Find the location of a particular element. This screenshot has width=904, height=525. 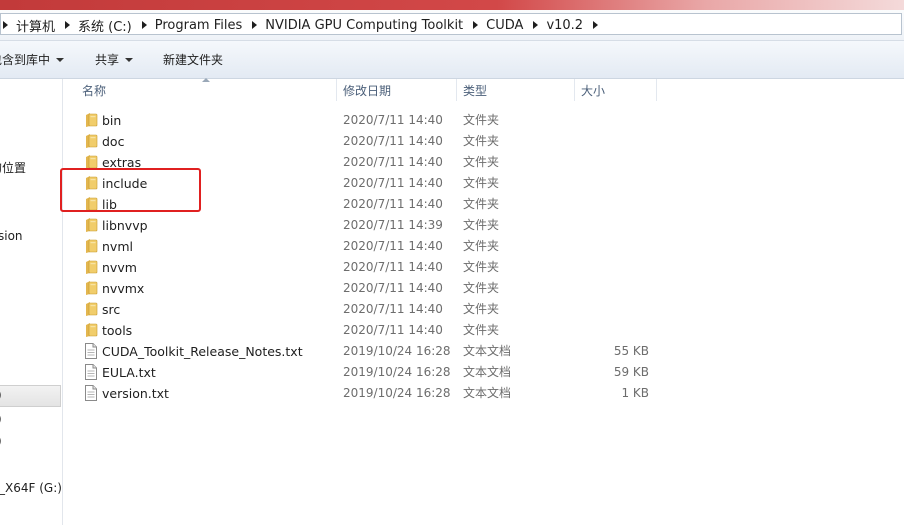

file-row: bin 2020/7/11 14:40 文件夹 is located at coordinates (371, 120).